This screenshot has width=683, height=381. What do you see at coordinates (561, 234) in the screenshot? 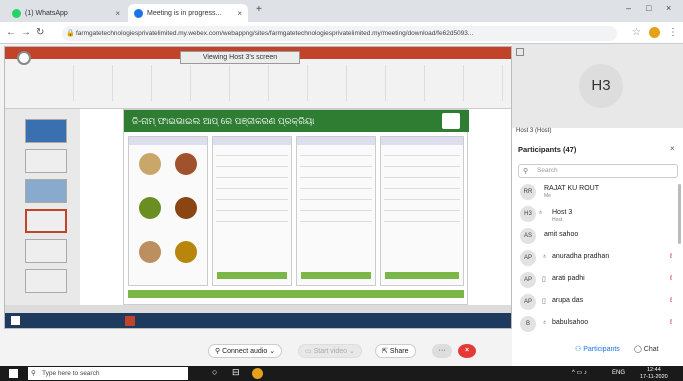
I see `participant-name: amit sahoo` at bounding box center [561, 234].